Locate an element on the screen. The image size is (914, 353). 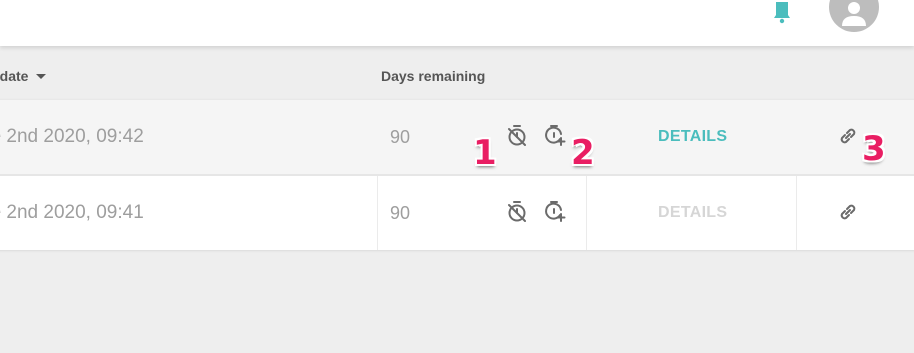
callout-number: 3 is located at coordinates (874, 149).